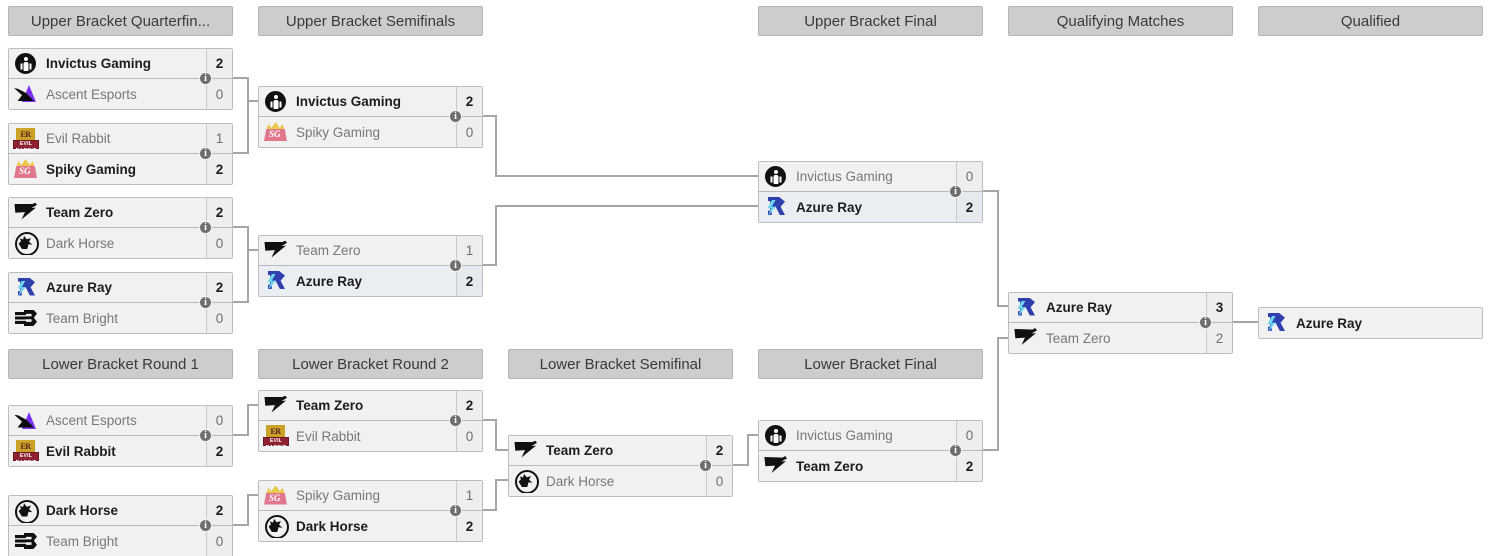 This screenshot has height=556, width=1488. What do you see at coordinates (1120, 308) in the screenshot?
I see `match-team-row: Azure Ray 3` at bounding box center [1120, 308].